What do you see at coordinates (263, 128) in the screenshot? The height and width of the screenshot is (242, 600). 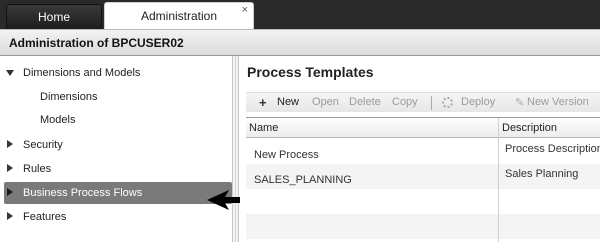 I see `column-header-name: Name` at bounding box center [263, 128].